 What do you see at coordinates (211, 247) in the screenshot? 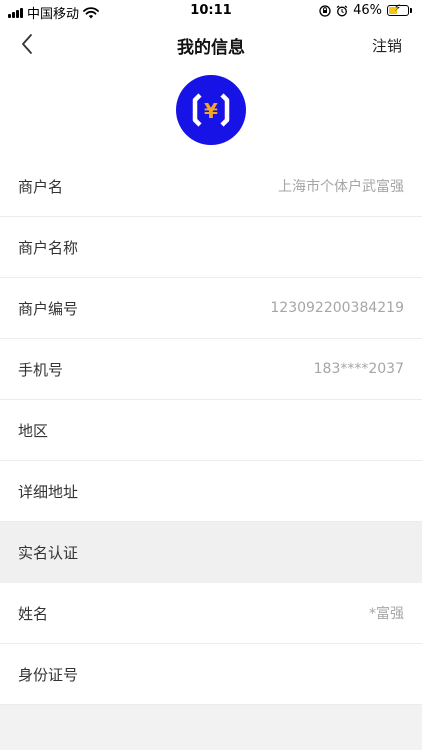
I see `row-merchant-title: 商户名称` at bounding box center [211, 247].